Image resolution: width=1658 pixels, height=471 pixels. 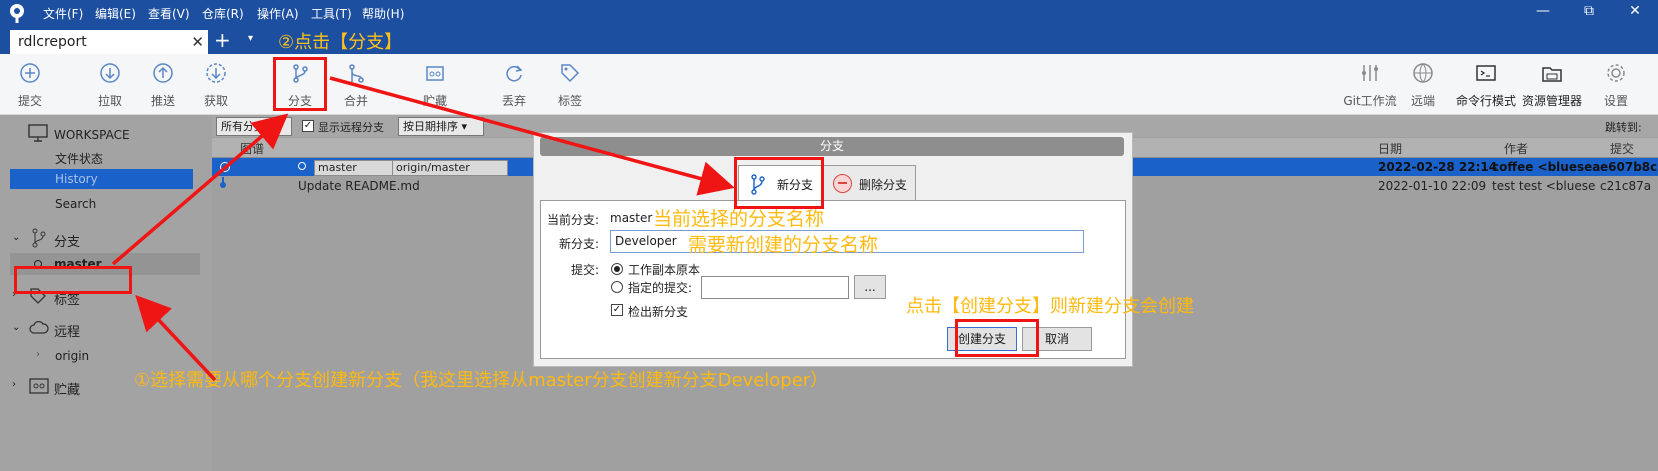 I want to click on stash-label: 贮藏, so click(x=434, y=101).